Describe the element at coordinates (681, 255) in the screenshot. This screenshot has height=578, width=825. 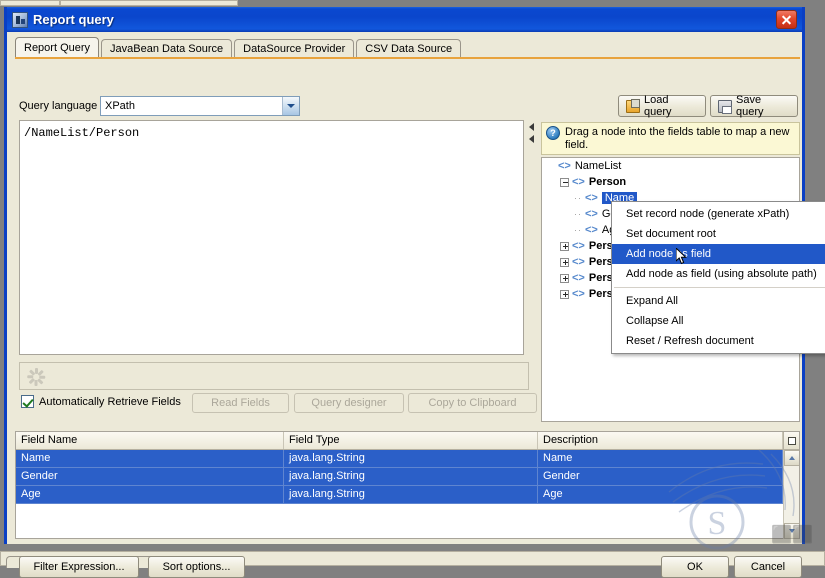
I see `mouse-cursor` at that location.